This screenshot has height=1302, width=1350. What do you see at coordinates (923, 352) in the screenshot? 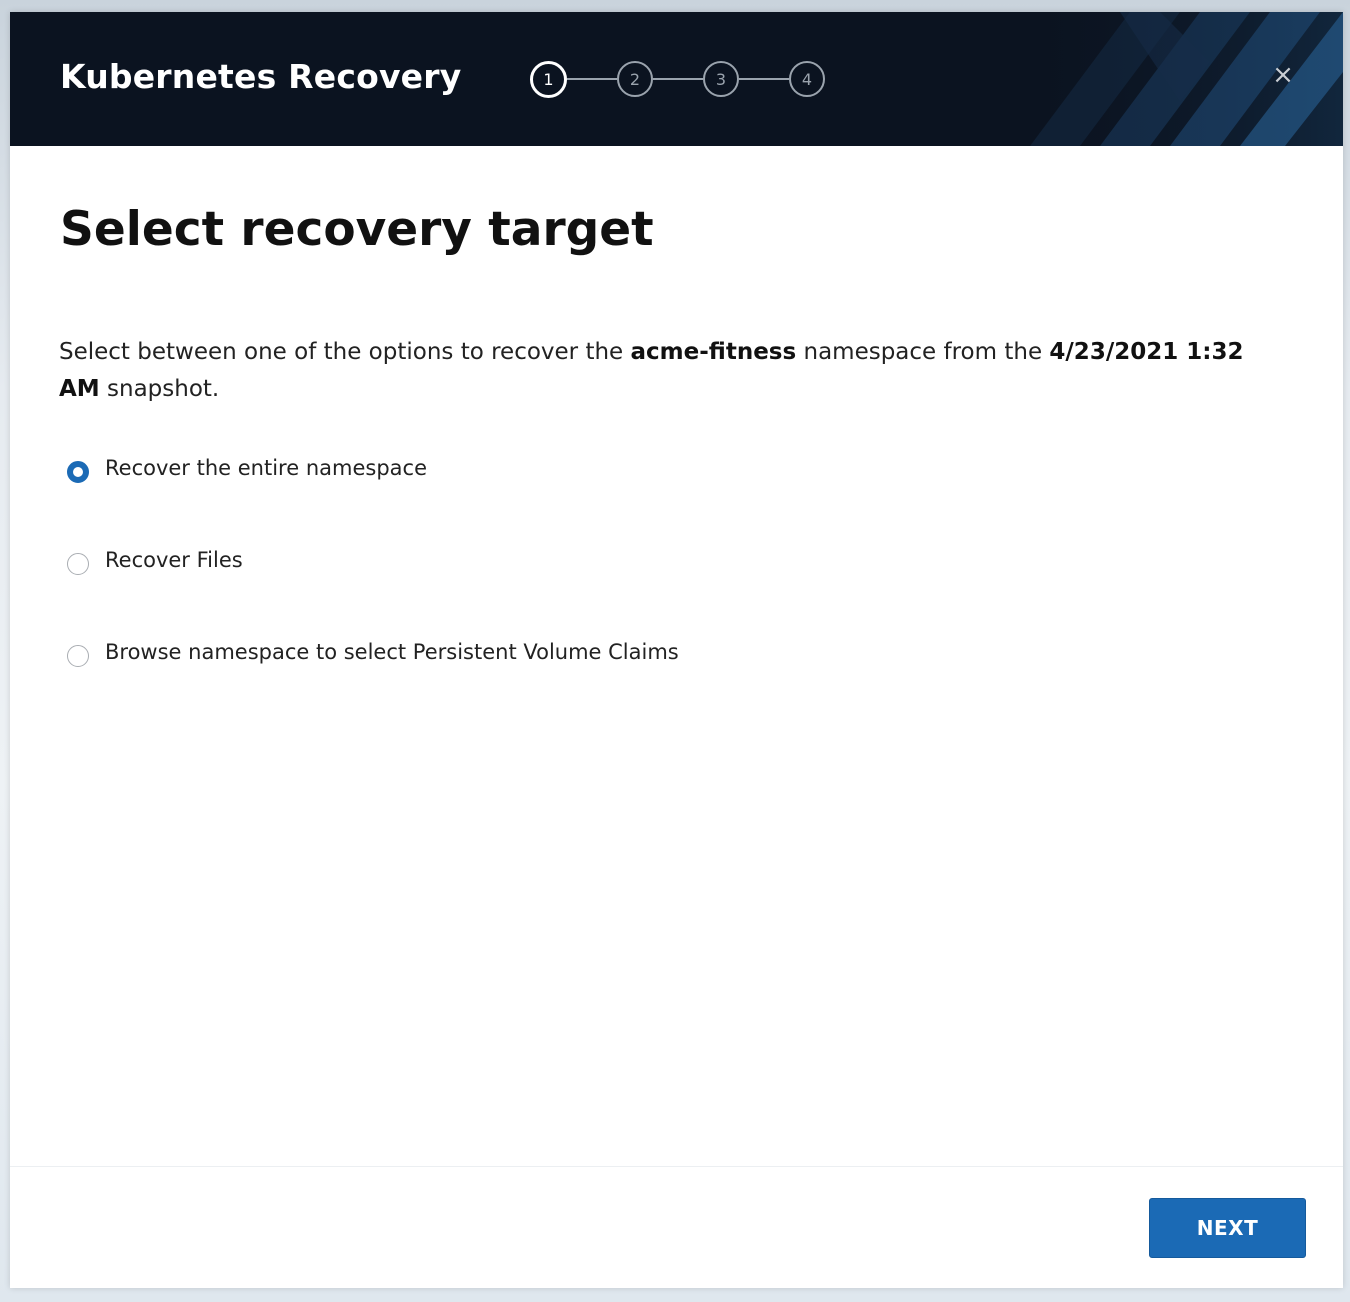
I see `description-middle: namespace from the` at bounding box center [923, 352].